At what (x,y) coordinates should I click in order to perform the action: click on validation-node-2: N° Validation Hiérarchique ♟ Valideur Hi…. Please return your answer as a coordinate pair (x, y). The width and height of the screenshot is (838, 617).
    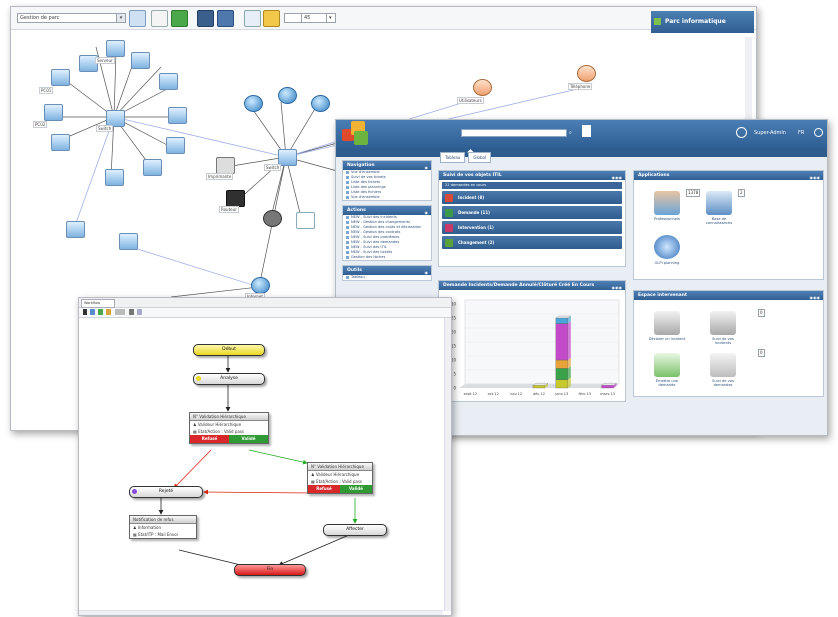
    Looking at the image, I should click on (340, 478).